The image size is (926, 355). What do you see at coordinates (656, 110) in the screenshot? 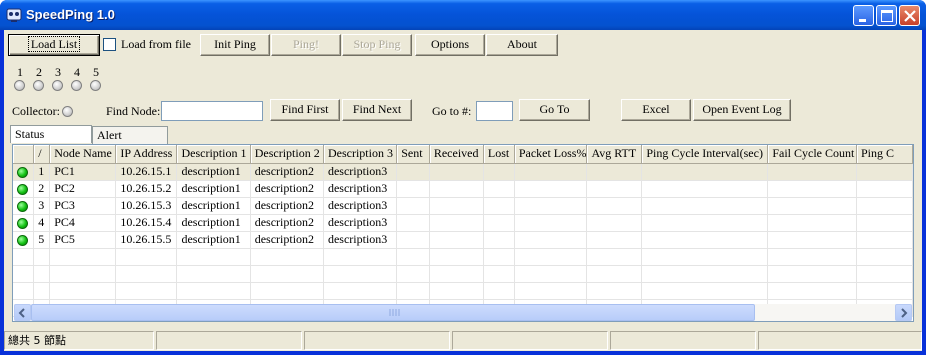
I see `excel-button: Excel` at bounding box center [656, 110].